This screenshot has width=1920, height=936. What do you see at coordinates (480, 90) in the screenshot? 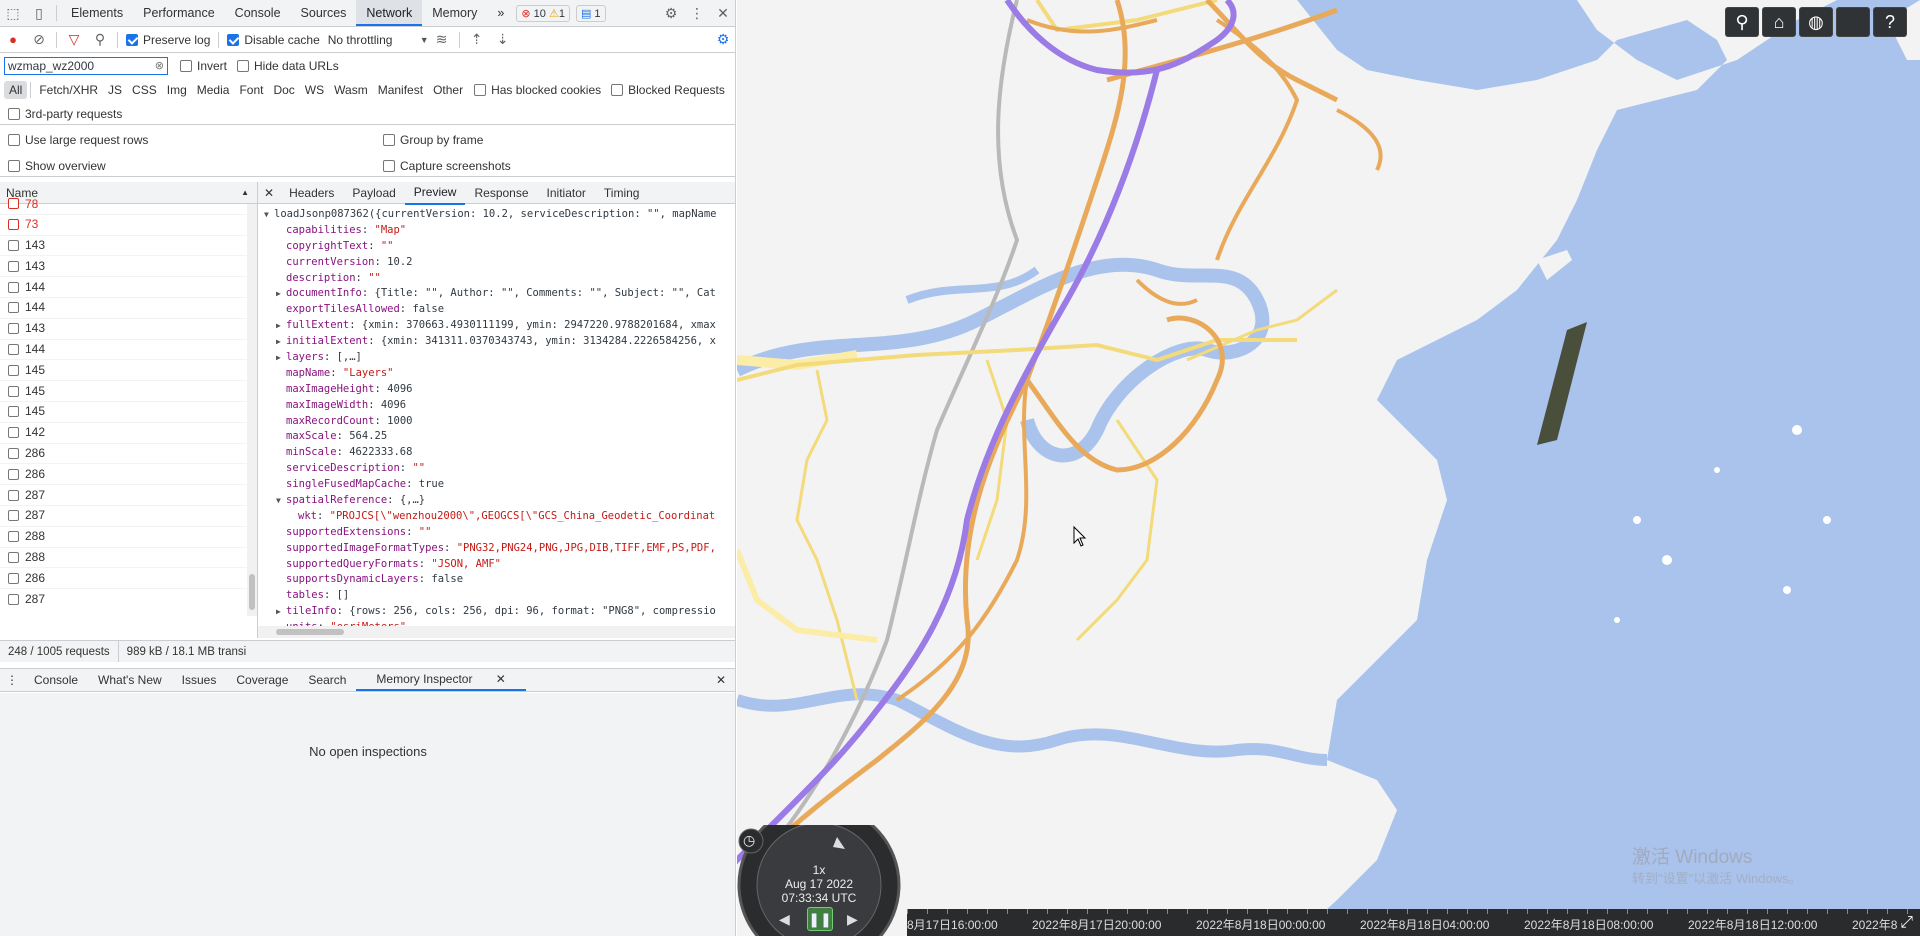
I see `has-blocked-cookies-checkbox` at bounding box center [480, 90].